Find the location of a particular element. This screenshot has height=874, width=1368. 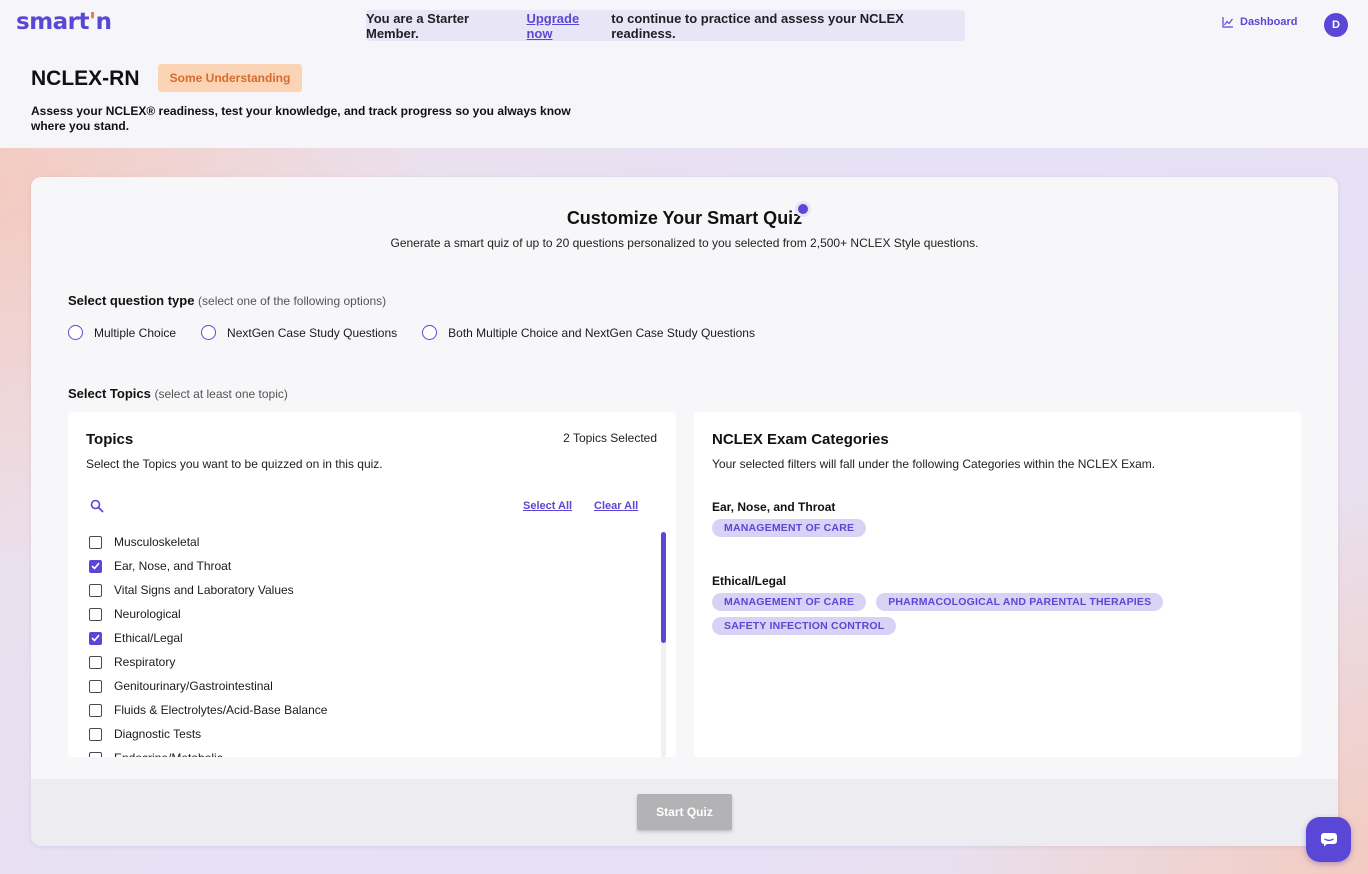

topic-item: Neurological is located at coordinates (369, 614).